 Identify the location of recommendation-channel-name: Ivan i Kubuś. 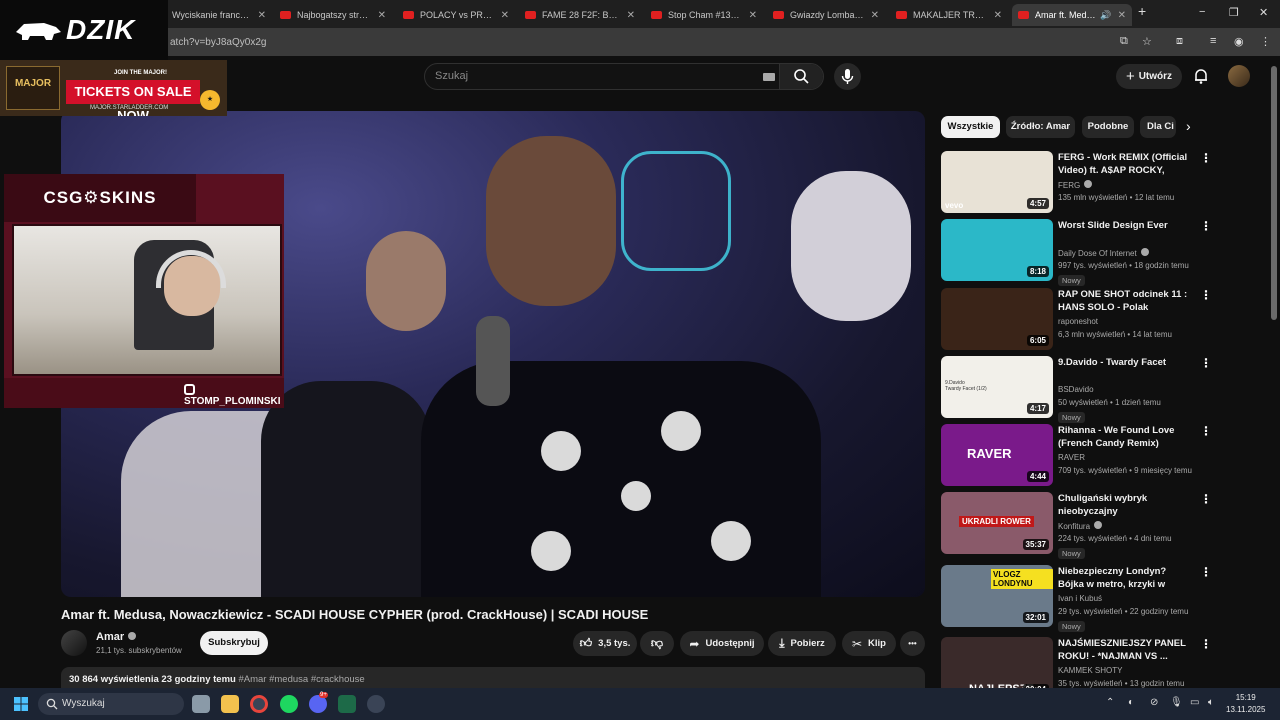
(1080, 598).